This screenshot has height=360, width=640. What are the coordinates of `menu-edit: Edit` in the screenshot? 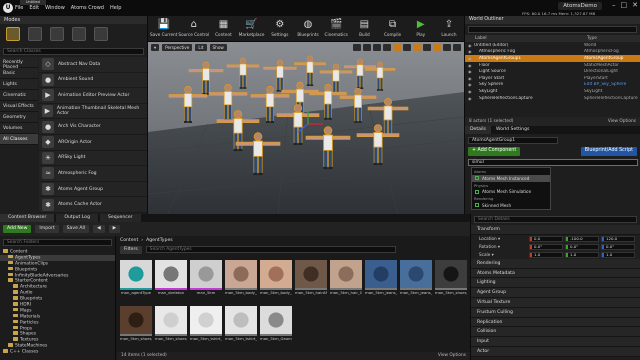 It's located at (34, 8).